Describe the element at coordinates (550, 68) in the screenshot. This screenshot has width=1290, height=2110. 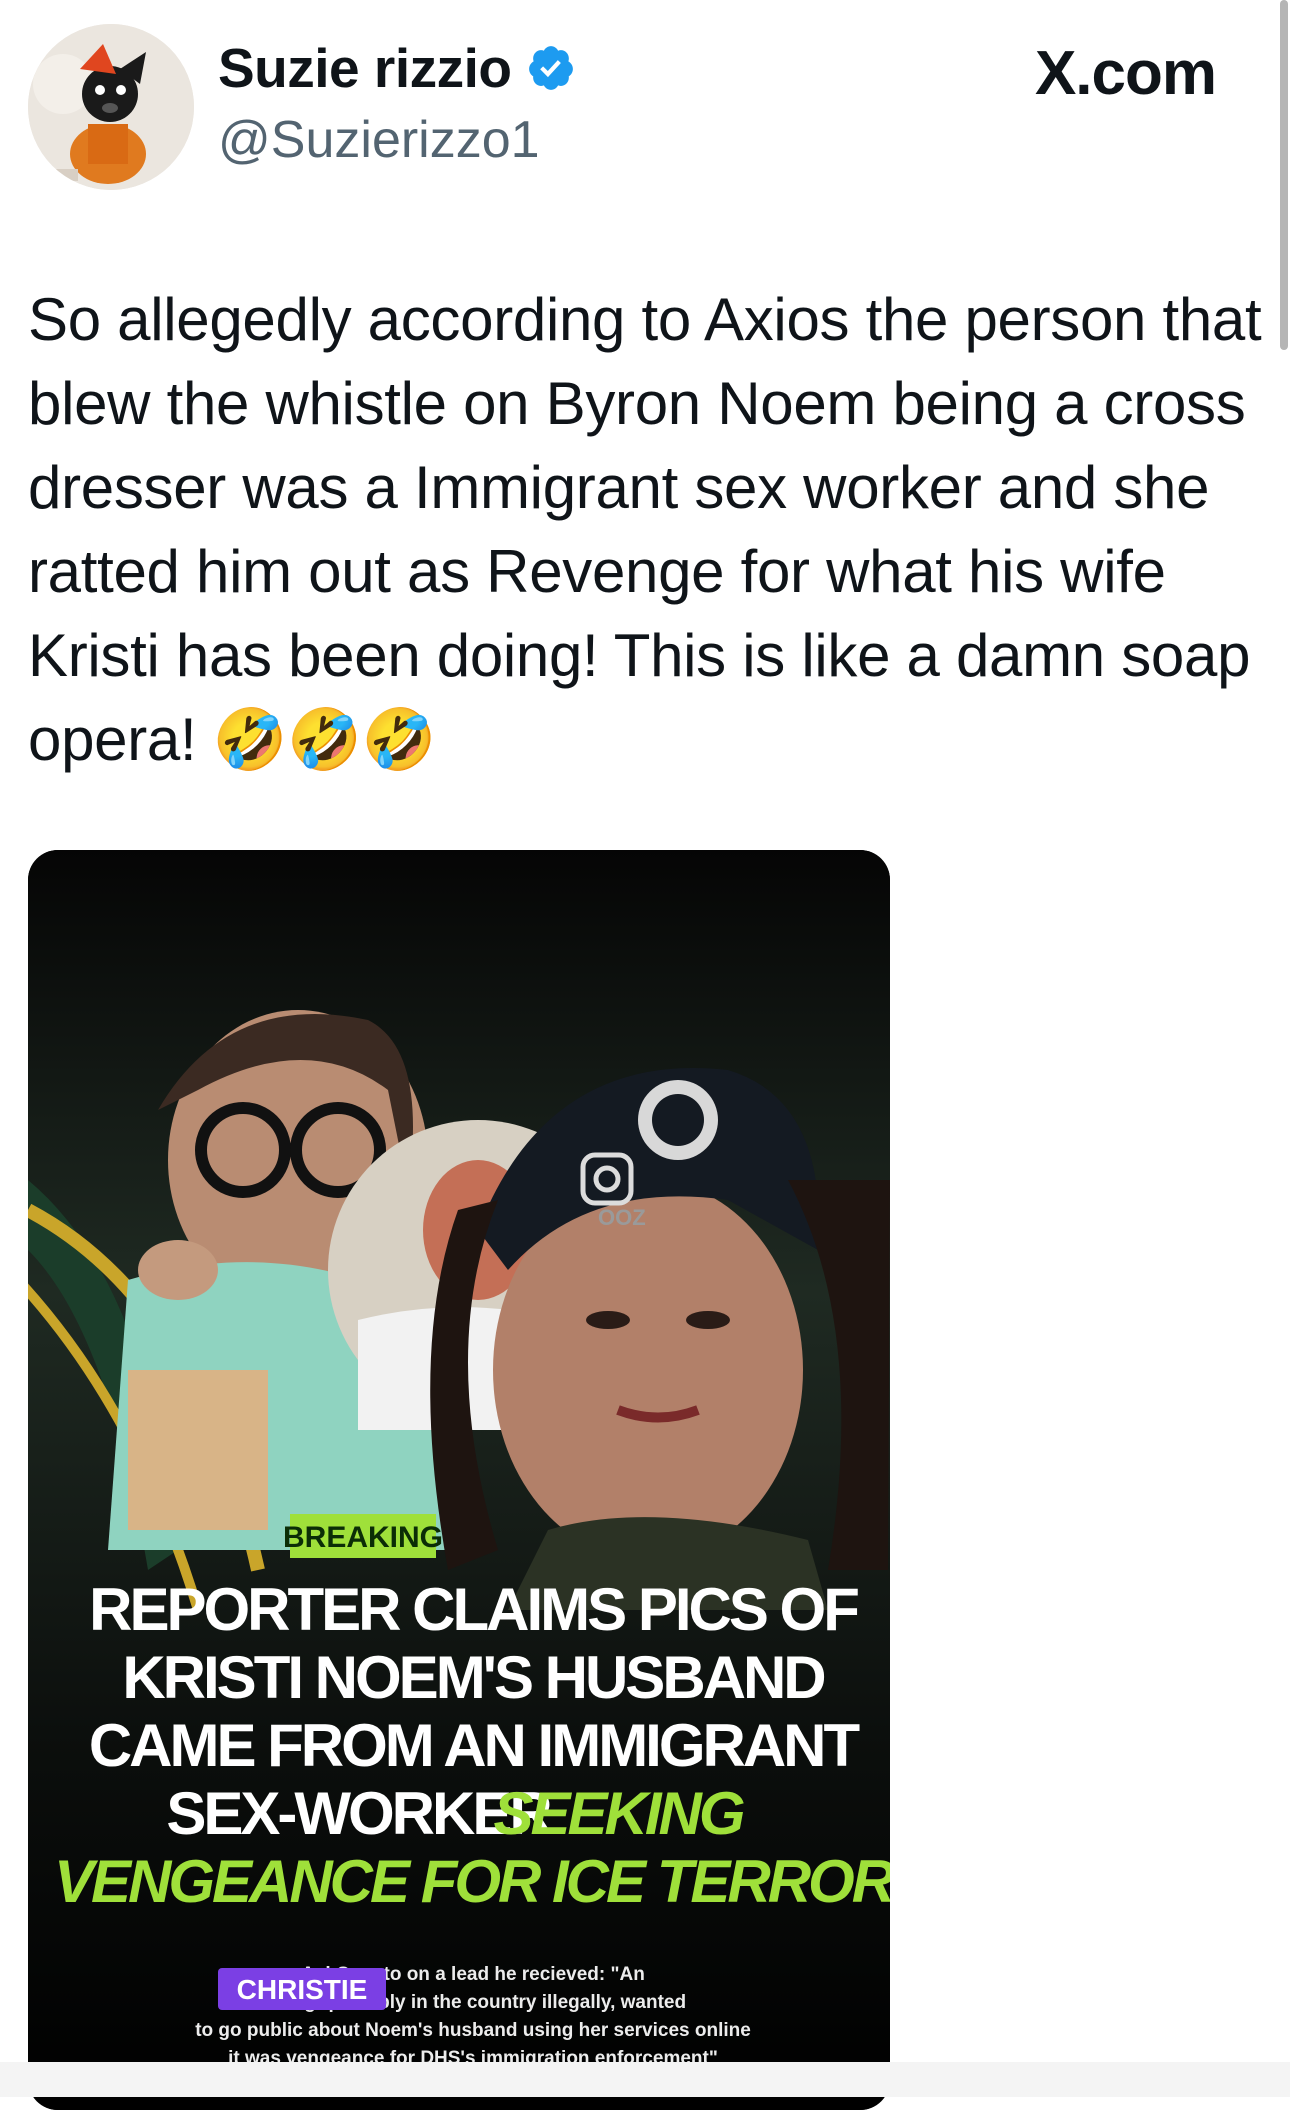
I see `verified-badge-icon` at that location.